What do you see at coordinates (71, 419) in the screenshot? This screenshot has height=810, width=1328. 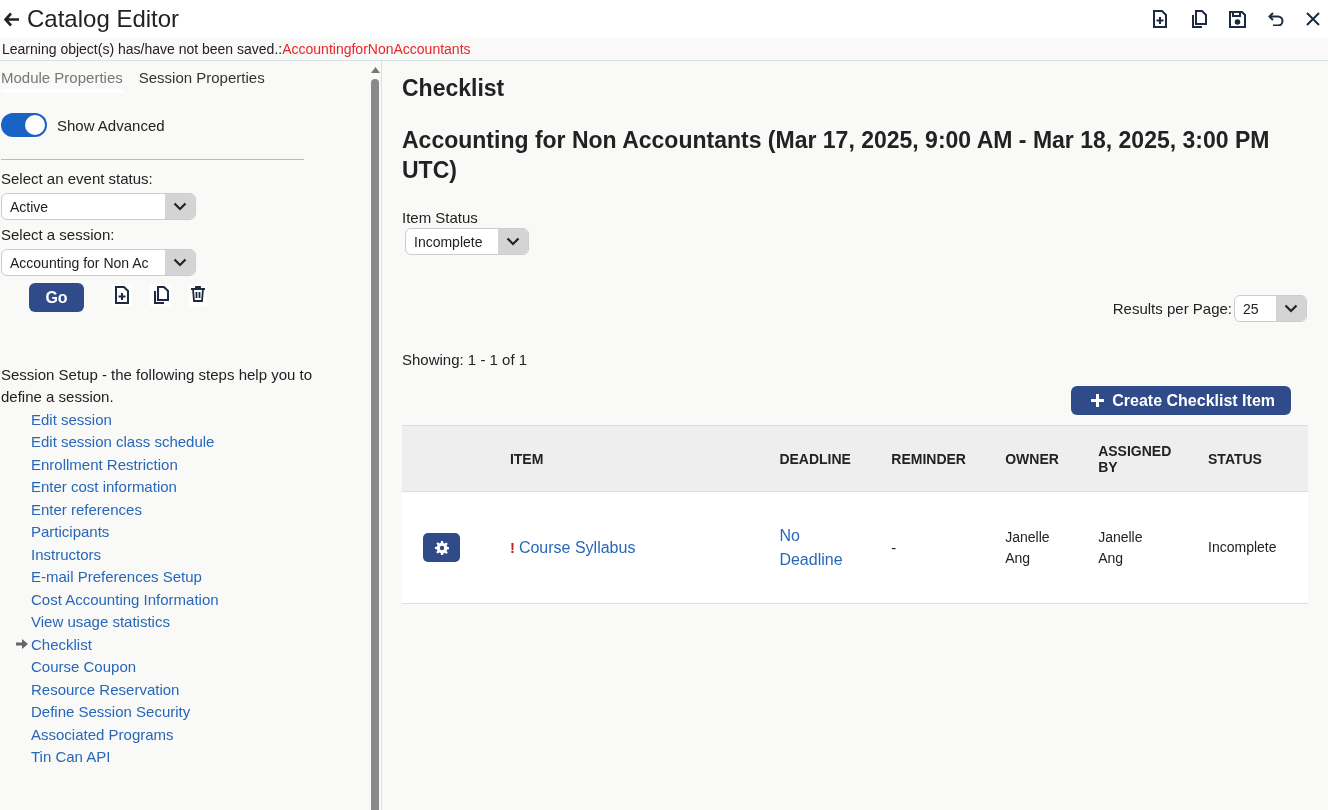 I see `step-link: Edit session` at bounding box center [71, 419].